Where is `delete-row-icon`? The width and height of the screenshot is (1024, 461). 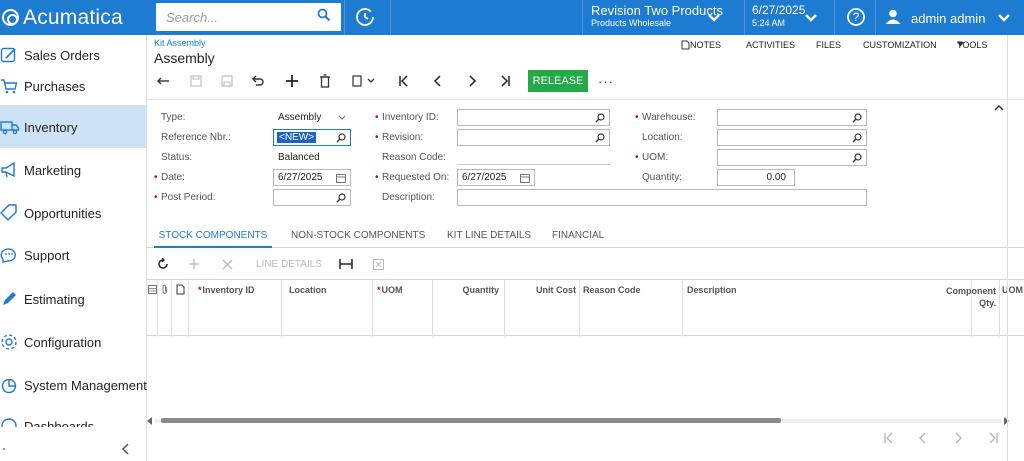 delete-row-icon is located at coordinates (227, 264).